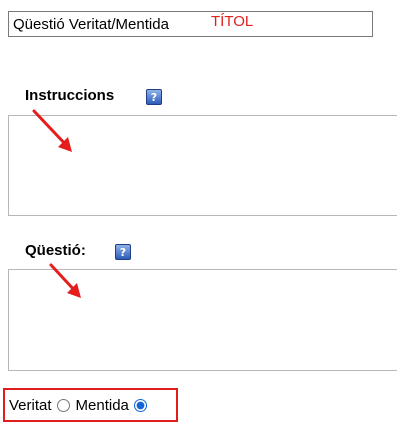 The image size is (397, 434). I want to click on instructions-help-icon: ?, so click(154, 97).